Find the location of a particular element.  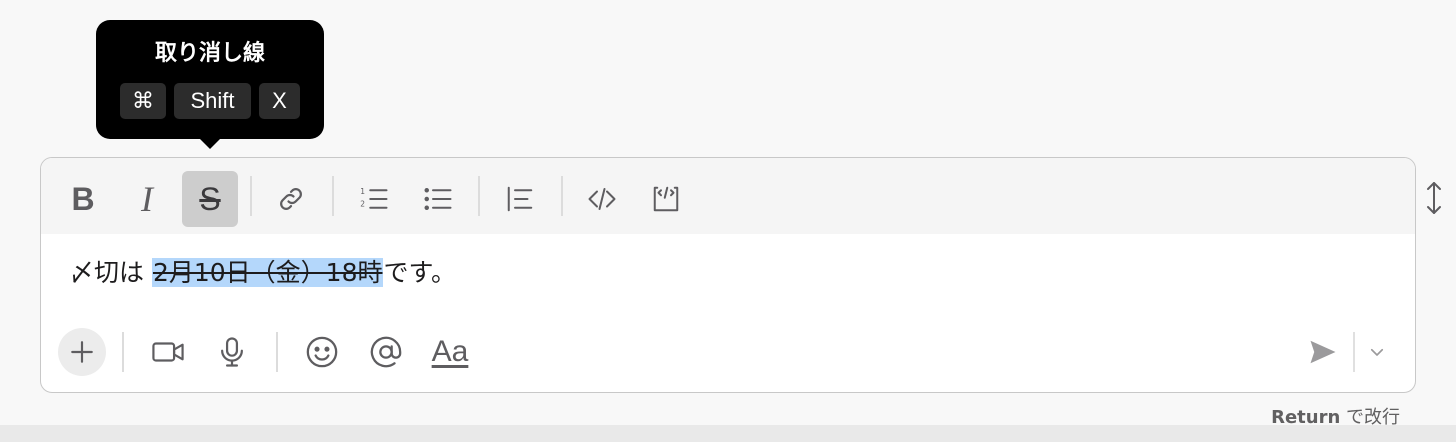

chevron-down-icon is located at coordinates (1377, 352).